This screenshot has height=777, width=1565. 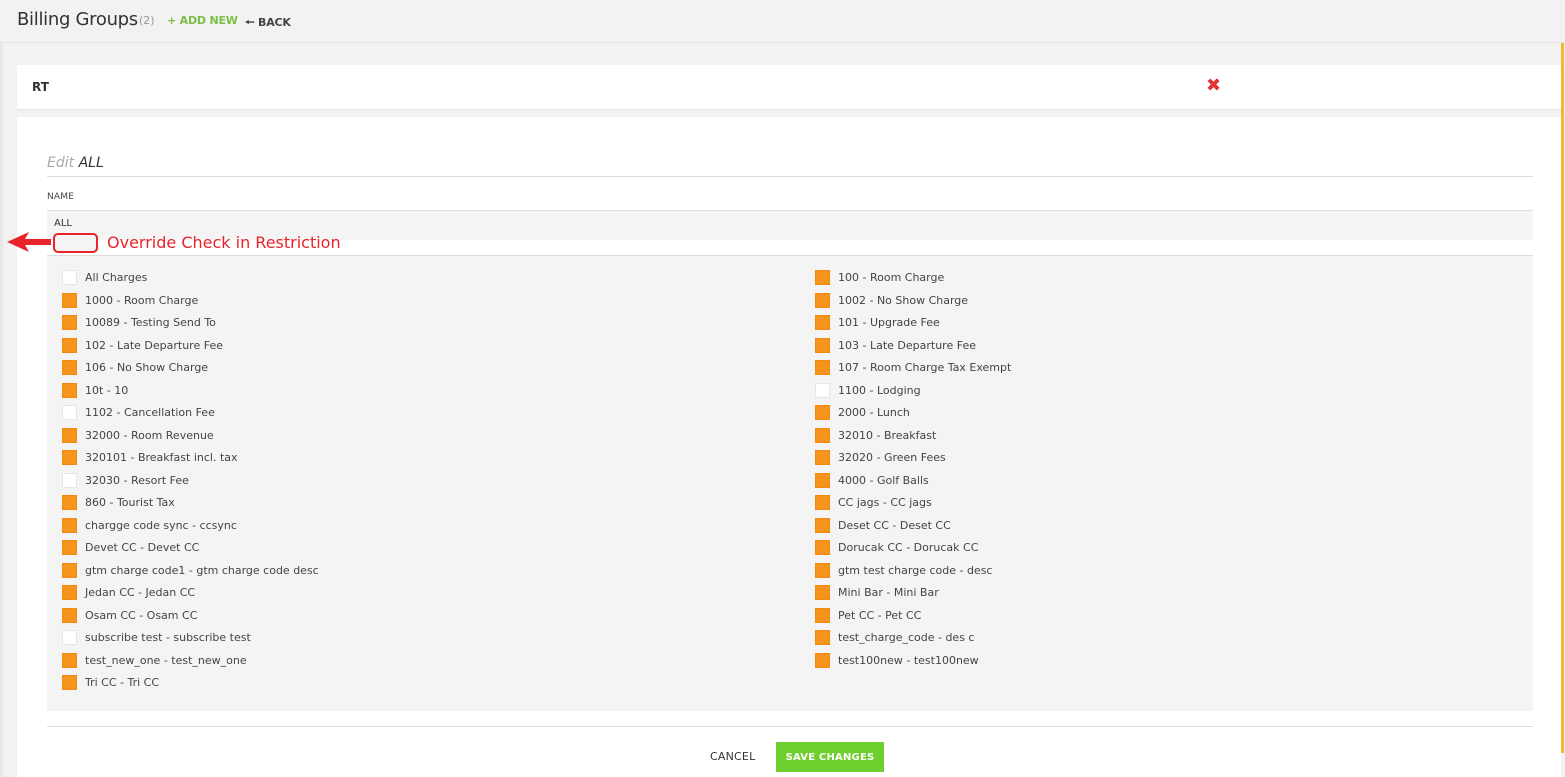 I want to click on charge-label: 4000 - Golf Balls, so click(x=883, y=480).